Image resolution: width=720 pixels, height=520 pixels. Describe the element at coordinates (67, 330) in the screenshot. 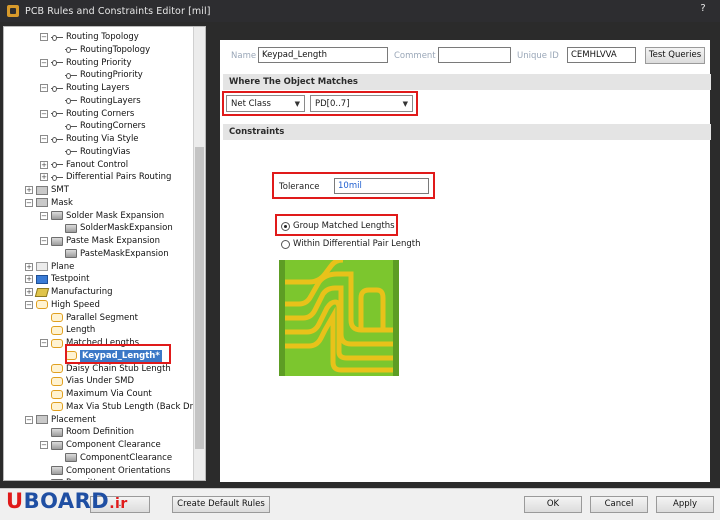

I see `tree-item: Length` at that location.